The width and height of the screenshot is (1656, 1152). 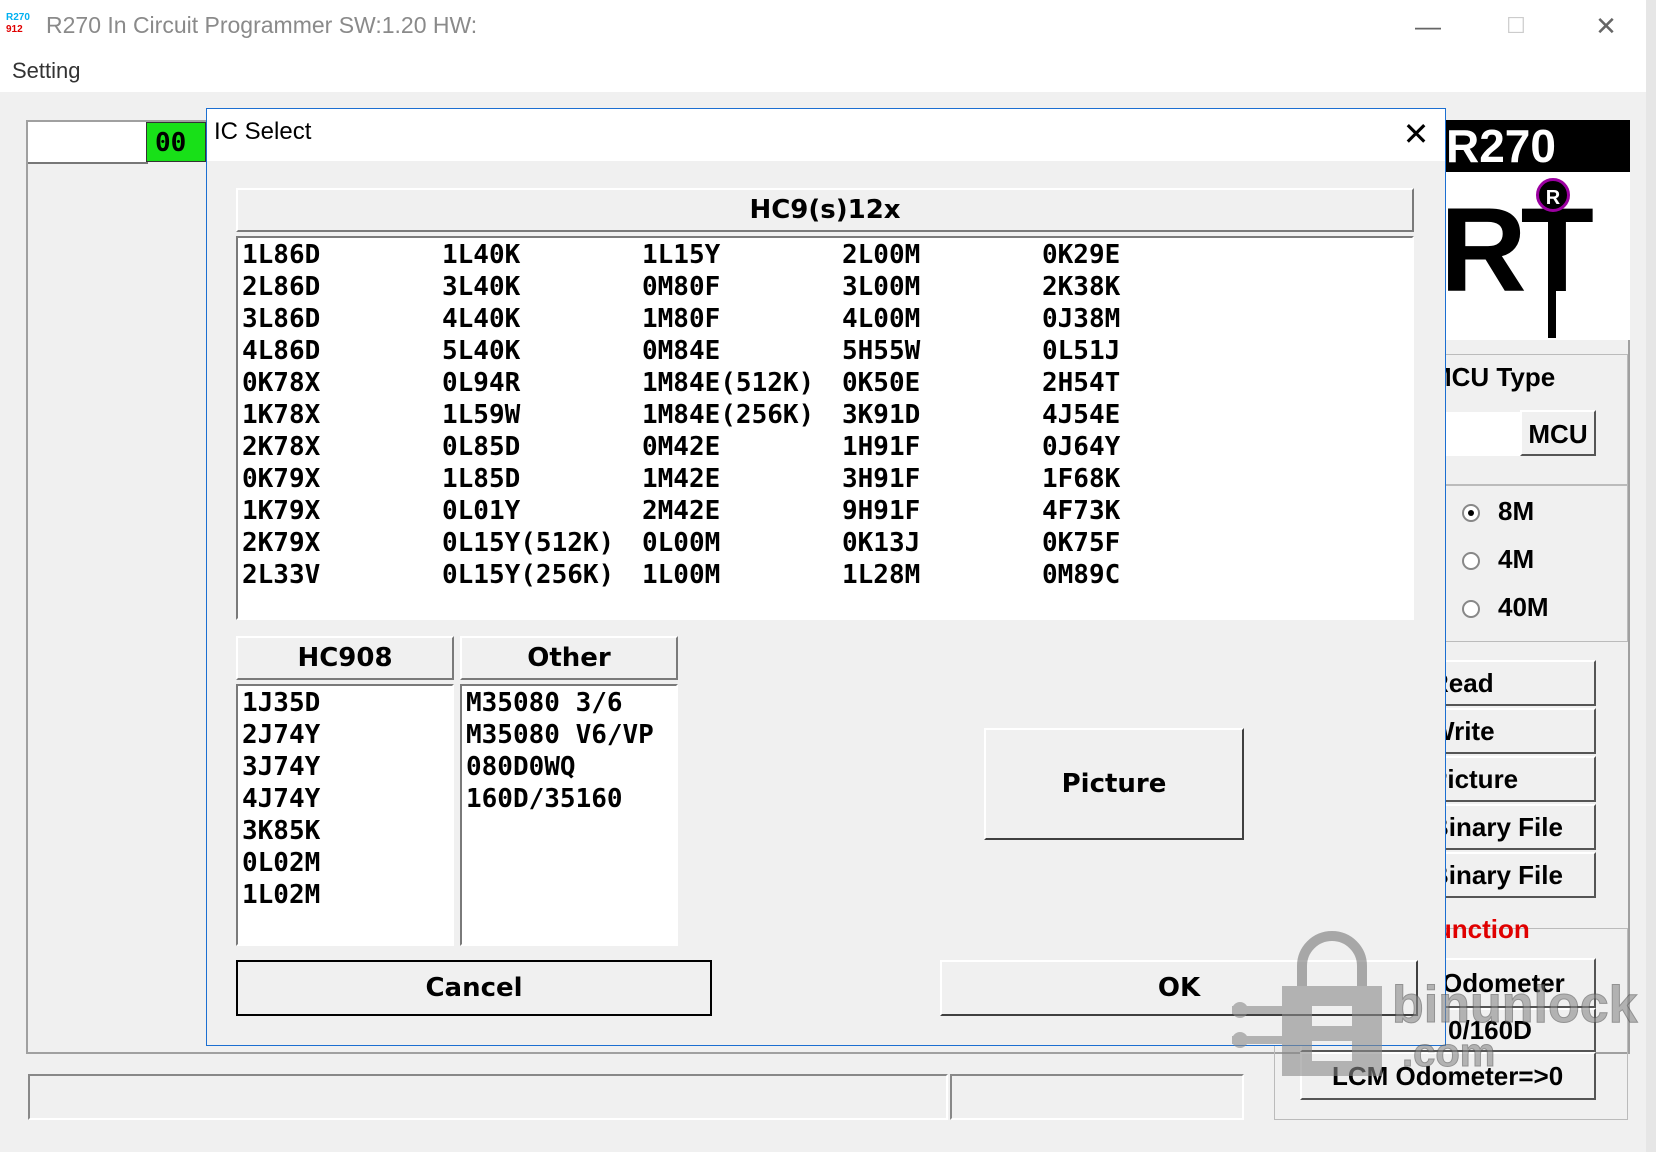 What do you see at coordinates (281, 255) in the screenshot?
I see `ic-list-item: 1L86D` at bounding box center [281, 255].